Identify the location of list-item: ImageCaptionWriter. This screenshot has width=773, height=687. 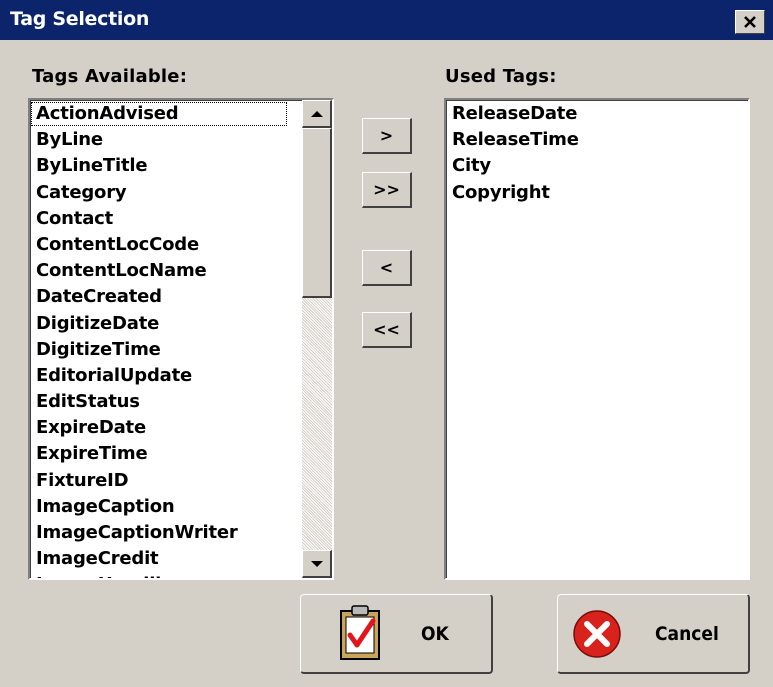
(165, 533).